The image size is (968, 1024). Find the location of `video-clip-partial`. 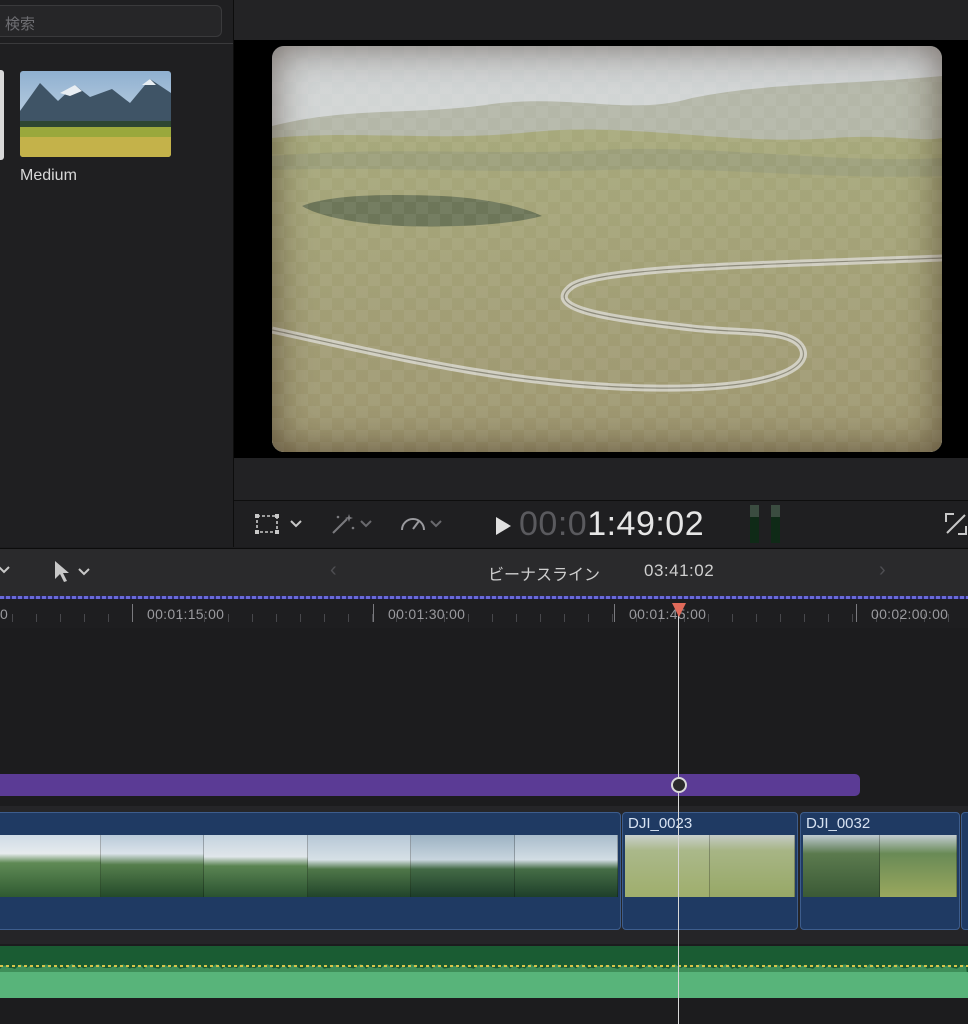

video-clip-partial is located at coordinates (964, 871).